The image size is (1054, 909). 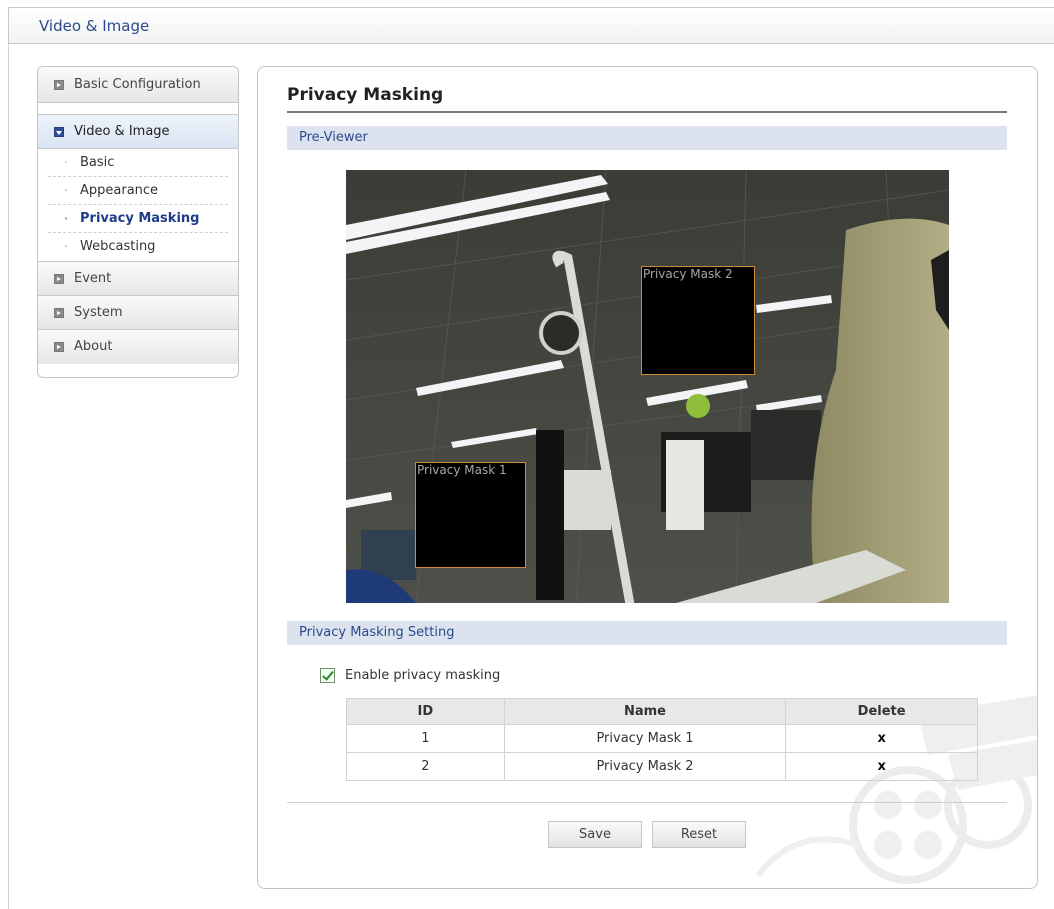 What do you see at coordinates (645, 766) in the screenshot?
I see `cell-name: Privacy Mask 2` at bounding box center [645, 766].